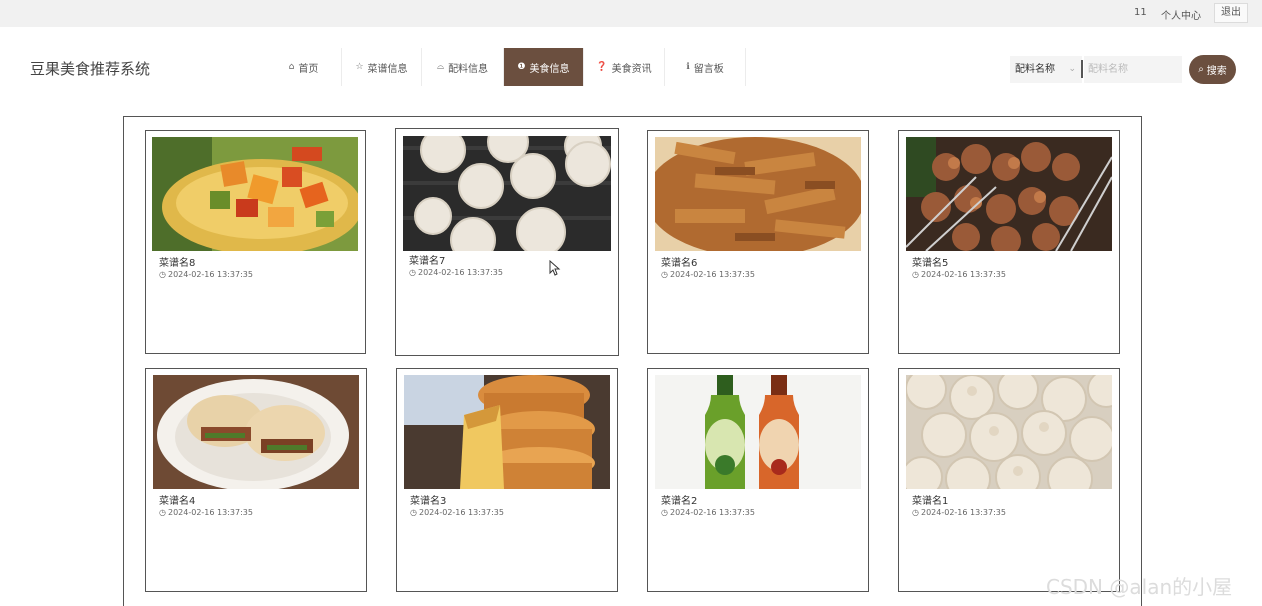 The height and width of the screenshot is (606, 1262). Describe the element at coordinates (602, 67) in the screenshot. I see `question-icon: ❓` at that location.